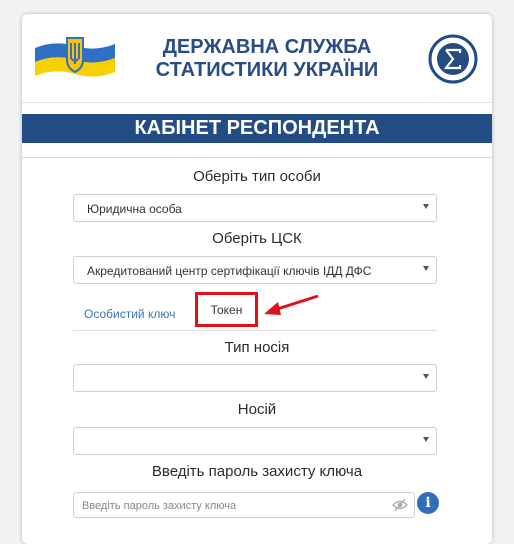 Image resolution: width=514 pixels, height=544 pixels. I want to click on banner-divider, so click(257, 157).